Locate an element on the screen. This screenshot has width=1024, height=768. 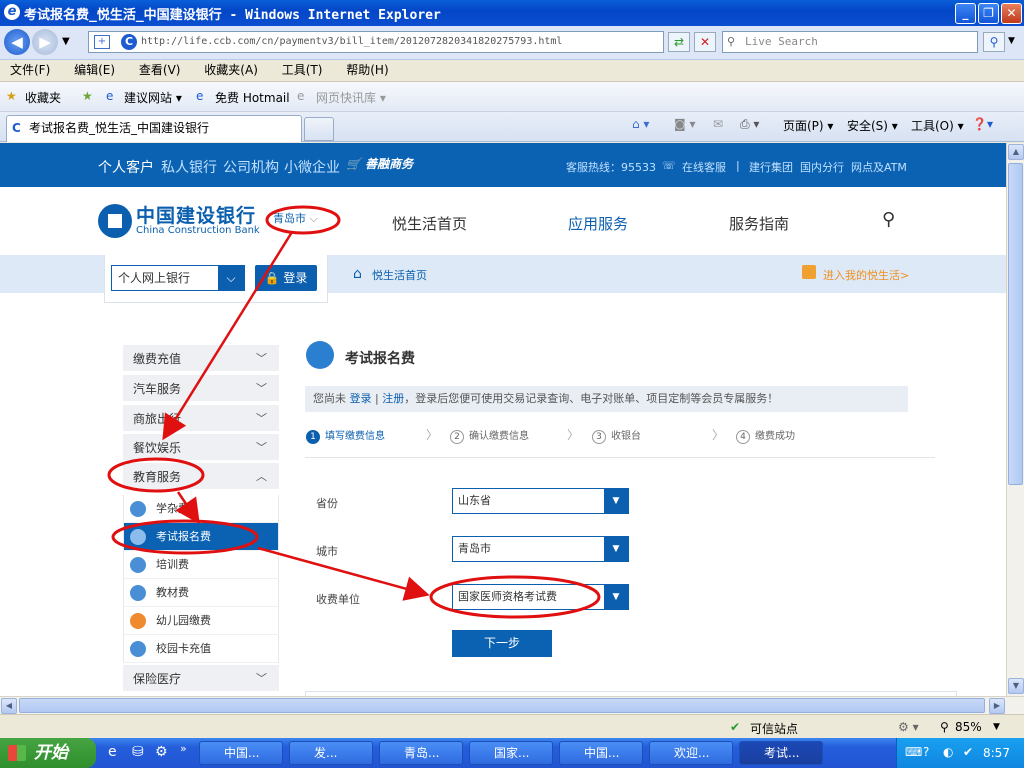
nav-private-banking: 私人银行 is located at coordinates (189, 167).